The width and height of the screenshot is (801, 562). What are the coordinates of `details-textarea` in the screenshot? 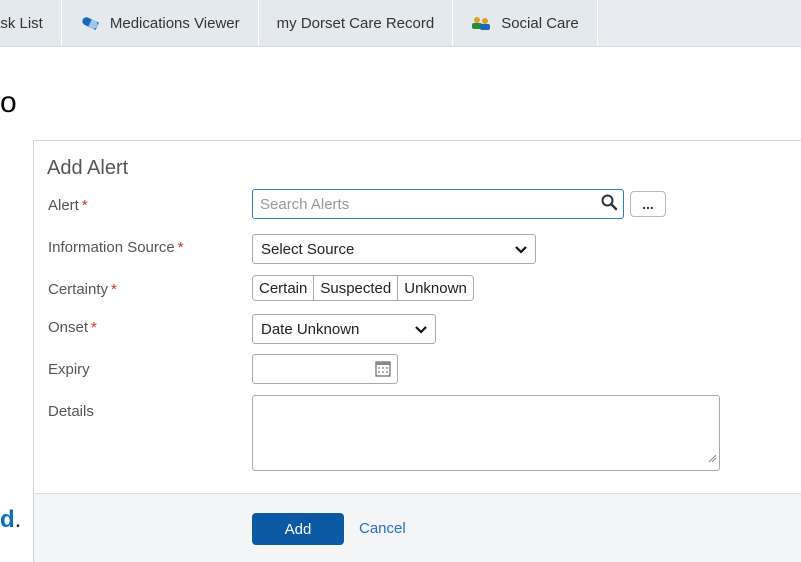 It's located at (486, 433).